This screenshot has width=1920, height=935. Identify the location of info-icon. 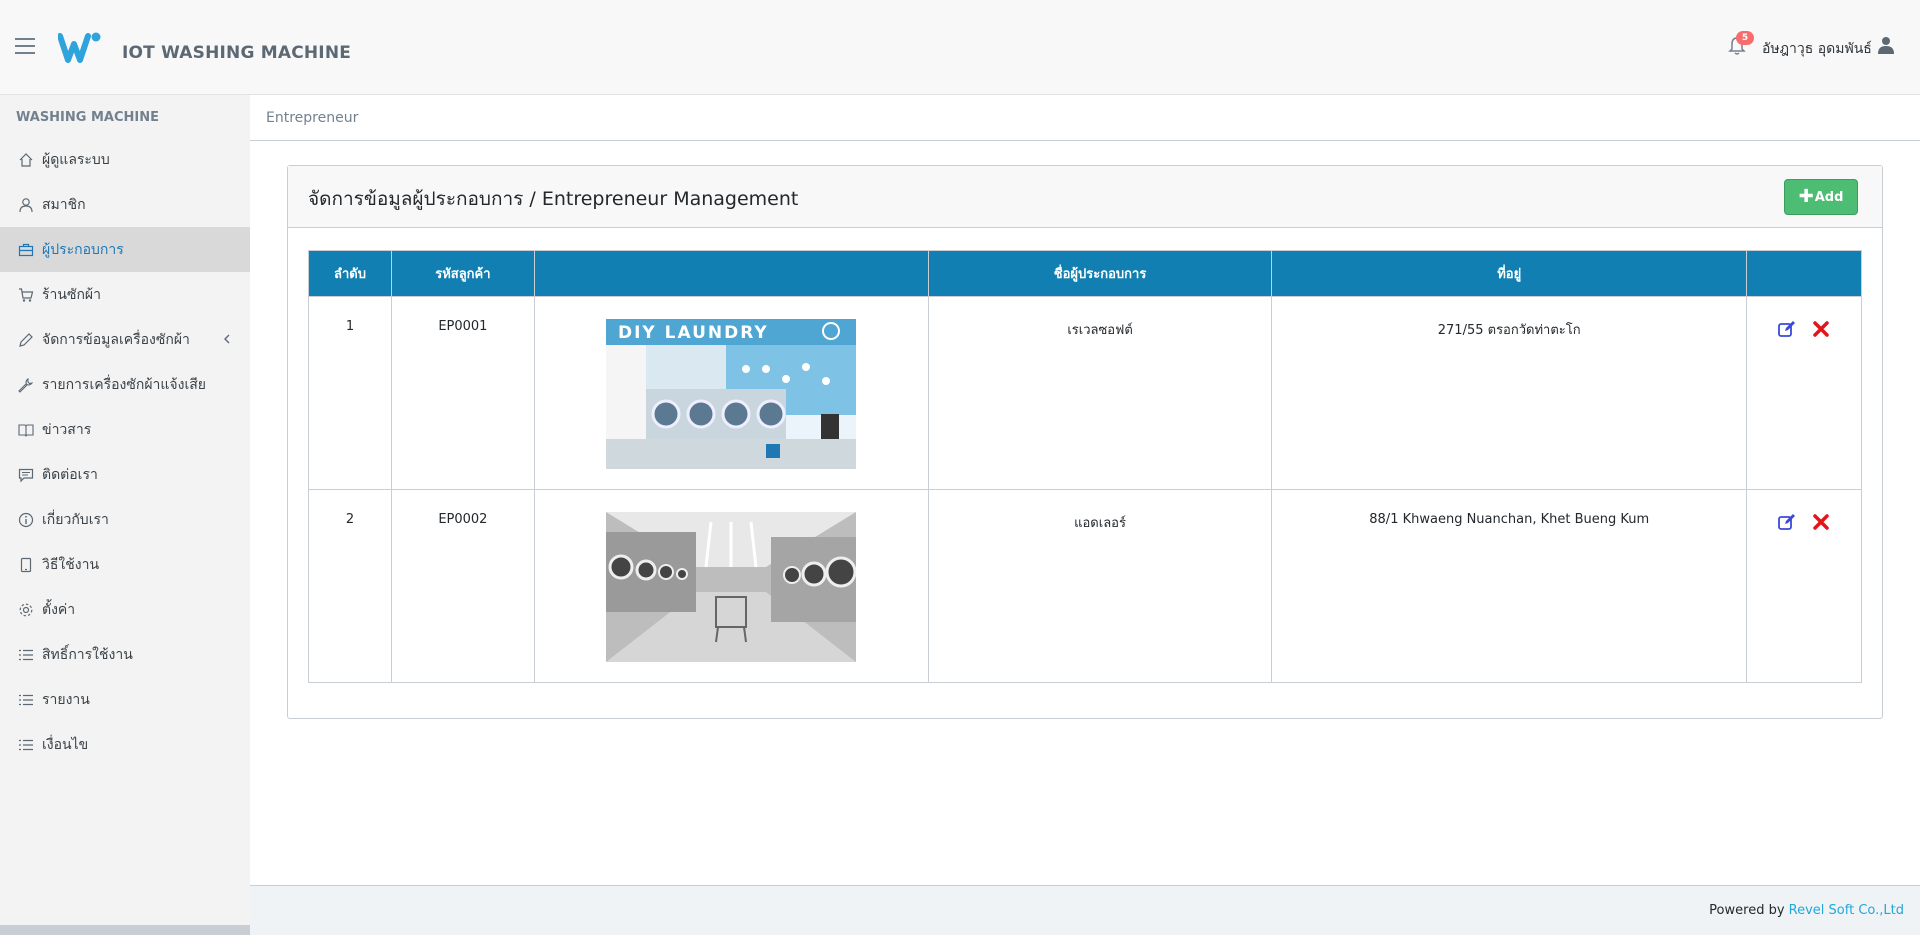
(26, 519).